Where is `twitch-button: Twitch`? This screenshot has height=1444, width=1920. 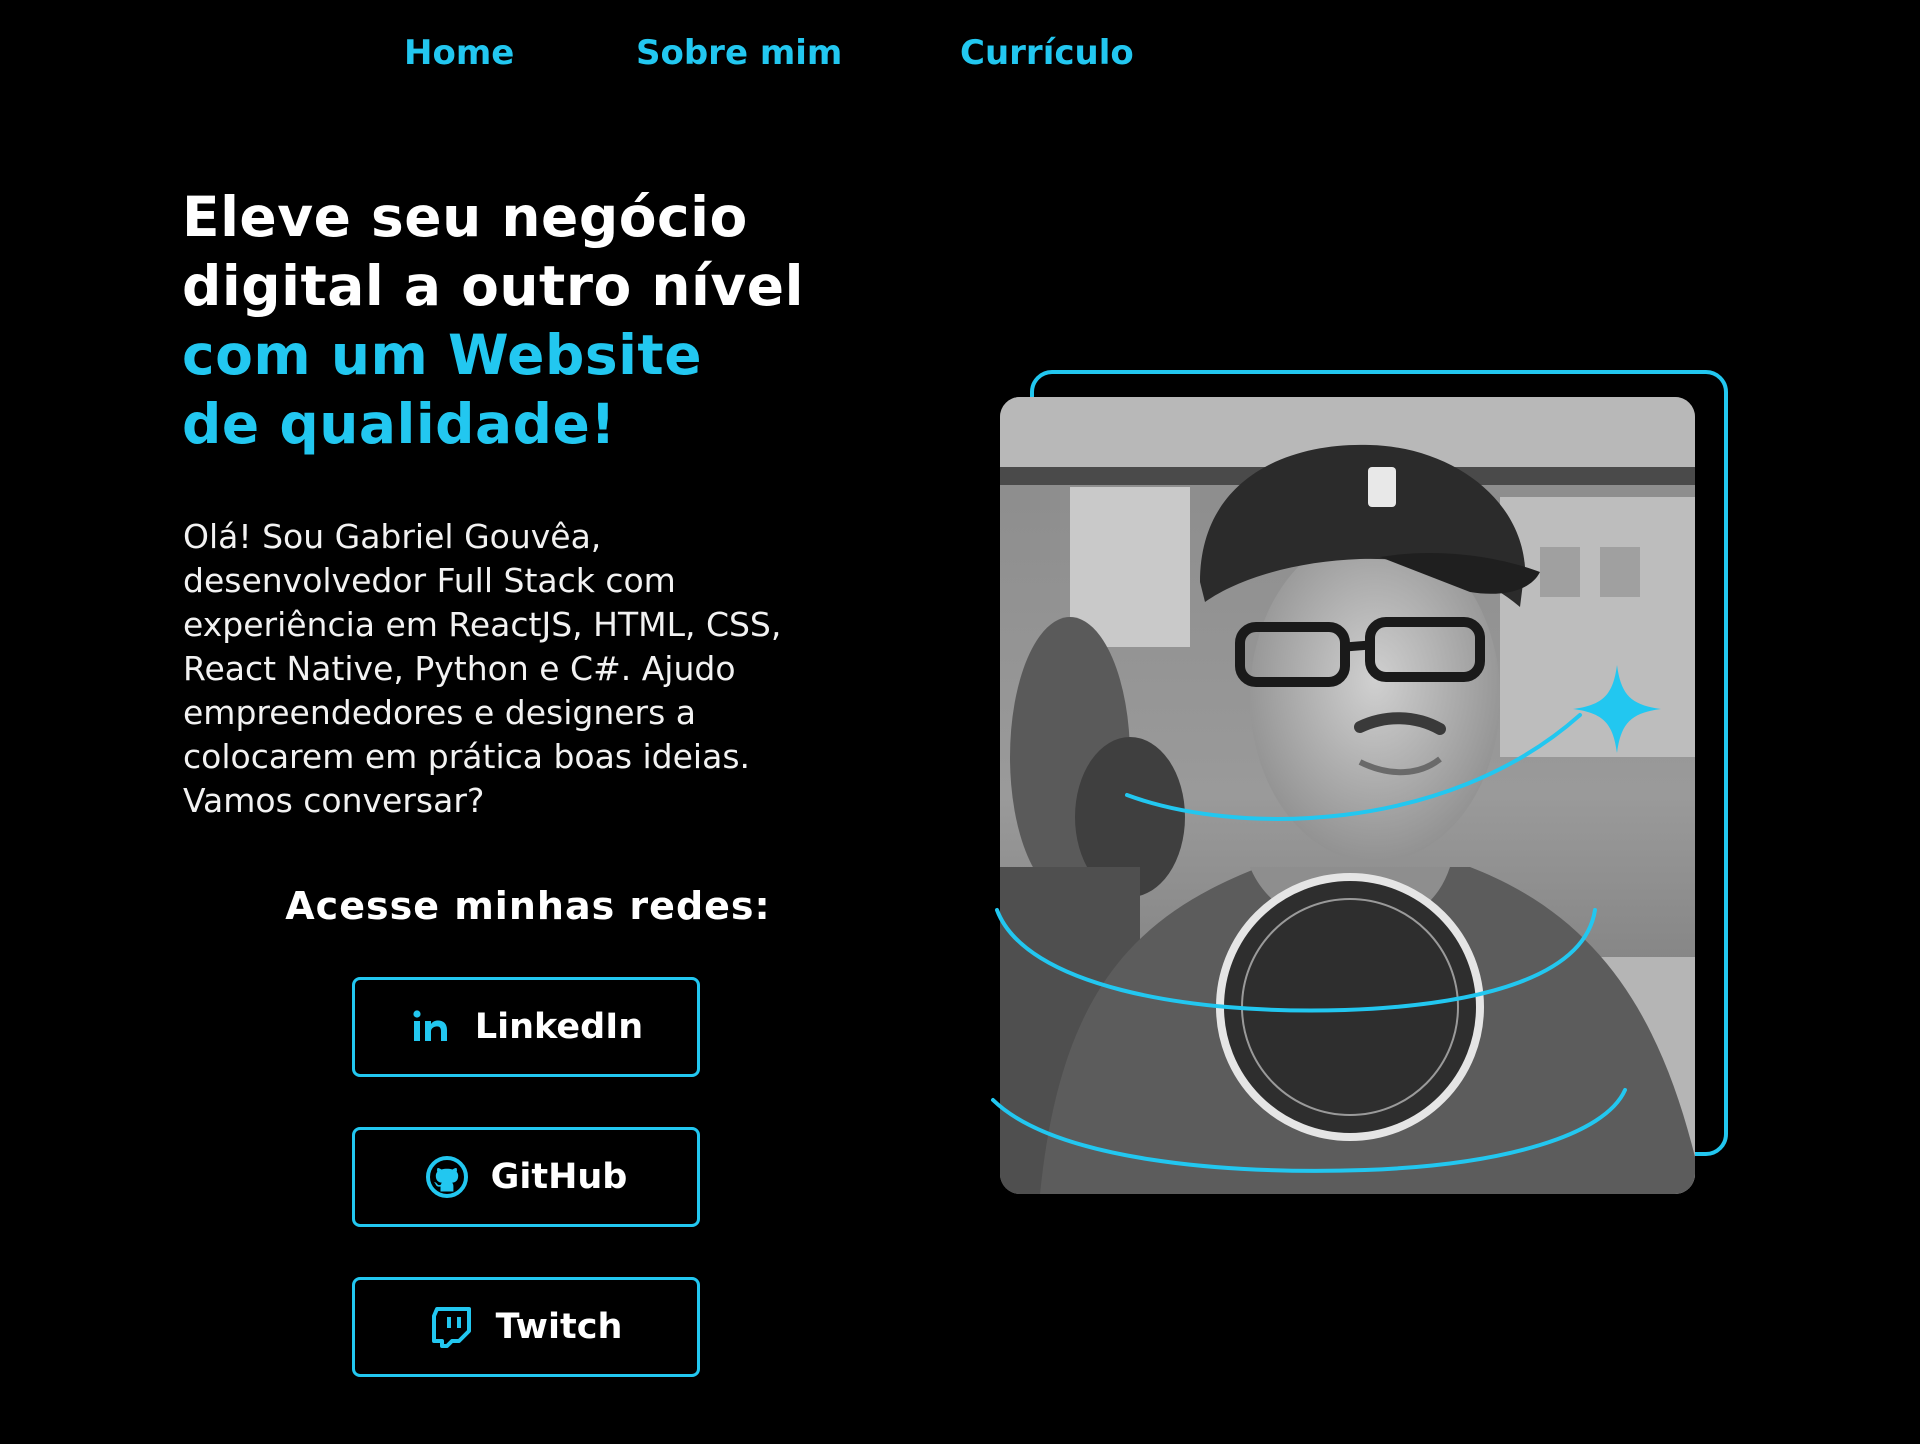 twitch-button: Twitch is located at coordinates (526, 1327).